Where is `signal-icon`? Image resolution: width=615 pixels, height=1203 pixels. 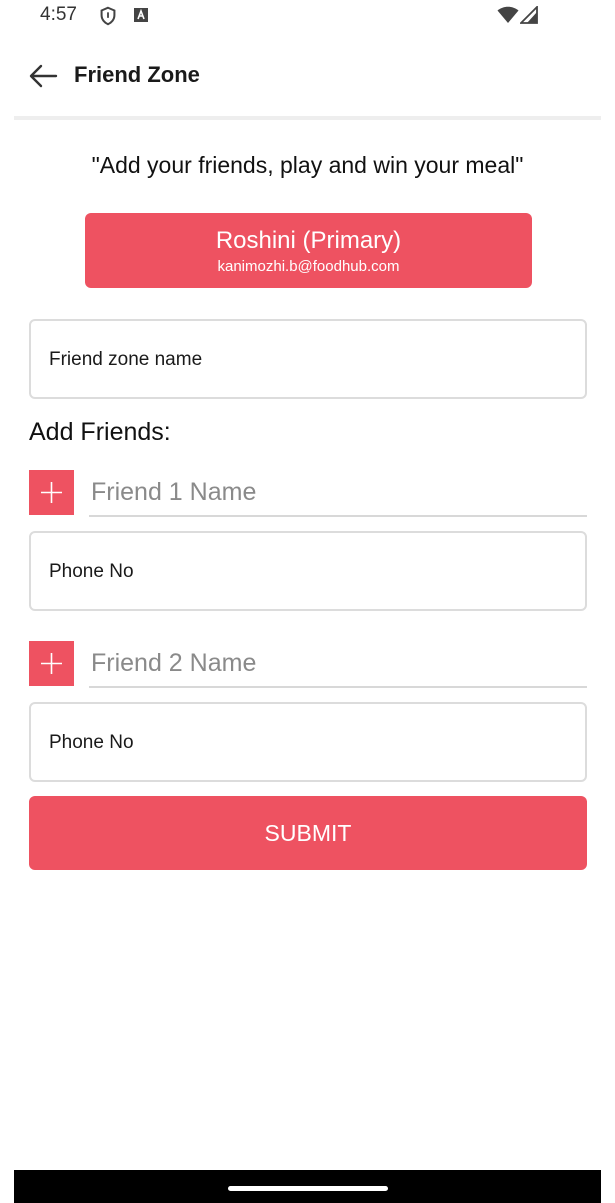 signal-icon is located at coordinates (529, 15).